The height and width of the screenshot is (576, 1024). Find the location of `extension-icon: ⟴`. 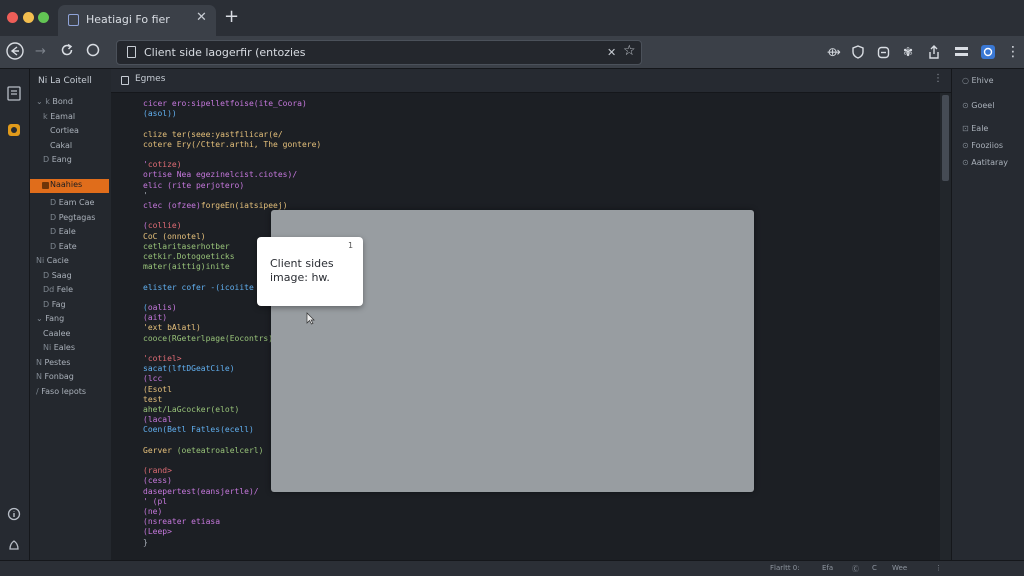

extension-icon: ⟴ is located at coordinates (834, 52).